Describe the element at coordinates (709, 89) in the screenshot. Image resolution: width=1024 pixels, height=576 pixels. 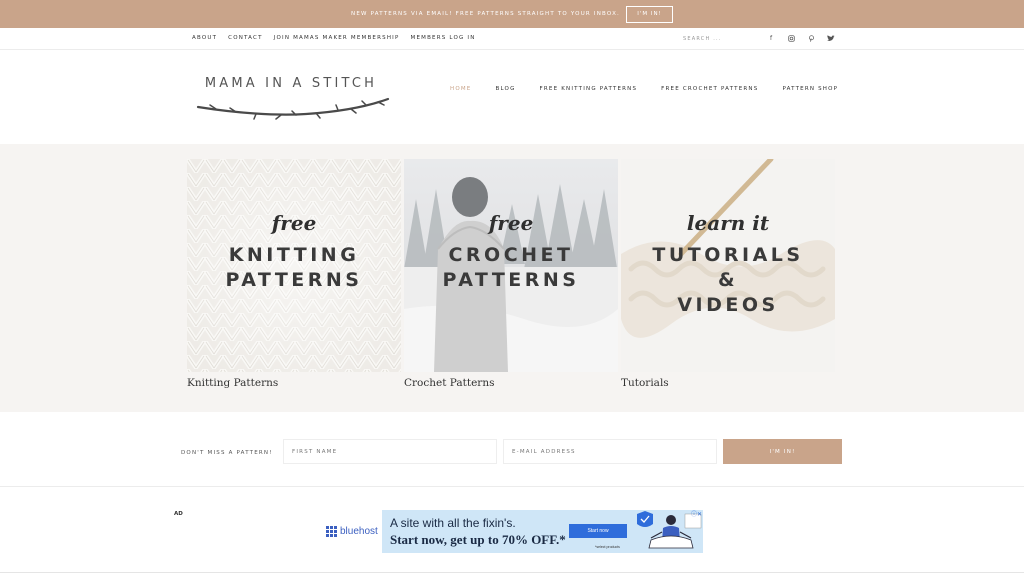
I see `main-nav-free-crochet: FREE CROCHET PATTERNS` at that location.